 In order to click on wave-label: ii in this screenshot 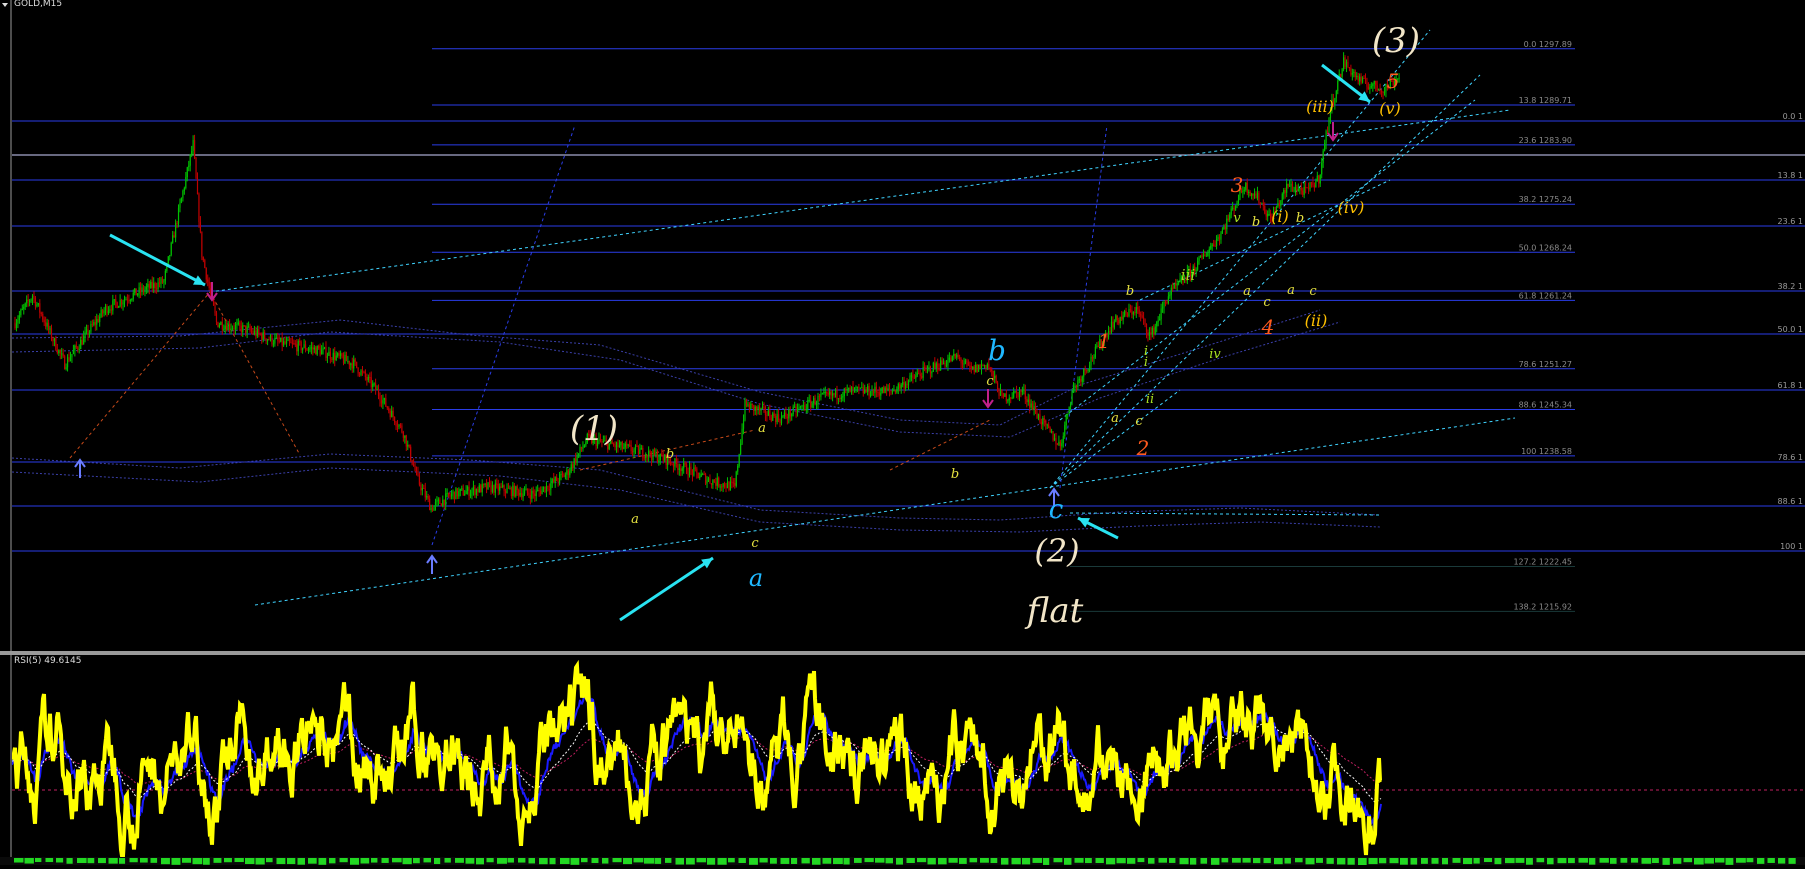, I will do `click(1150, 399)`.